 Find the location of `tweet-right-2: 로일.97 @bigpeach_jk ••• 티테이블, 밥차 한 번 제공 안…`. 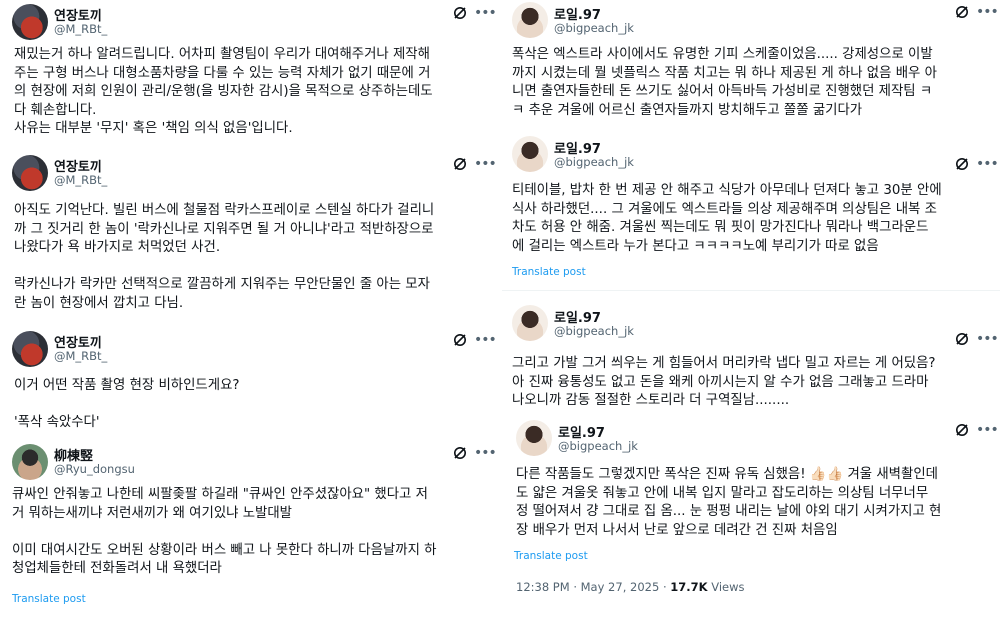

tweet-right-2: 로일.97 @bigpeach_jk ••• 티테이블, 밥차 한 번 제공 안… is located at coordinates (751, 209).